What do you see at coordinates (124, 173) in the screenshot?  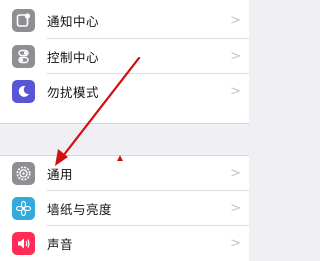 I see `row-general: 通用 >` at bounding box center [124, 173].